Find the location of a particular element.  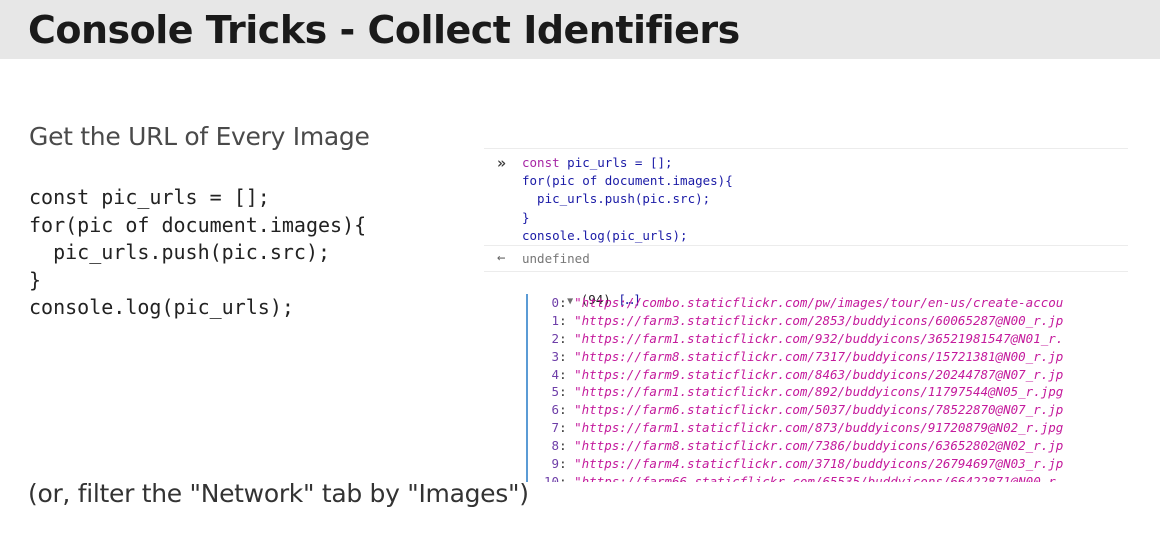

slide-title: Console Tricks - Collect Identifiers is located at coordinates (384, 30).